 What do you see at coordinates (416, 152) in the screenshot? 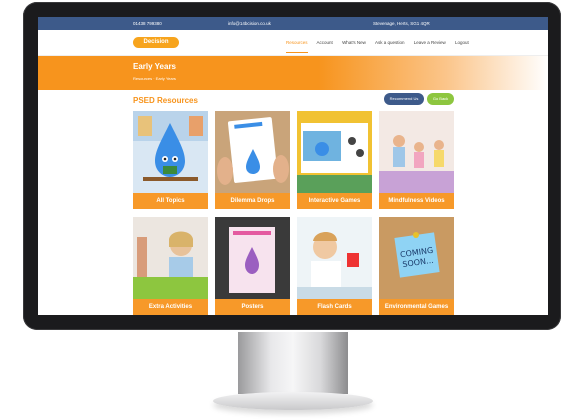
I see `yoga-kids-icon` at bounding box center [416, 152].